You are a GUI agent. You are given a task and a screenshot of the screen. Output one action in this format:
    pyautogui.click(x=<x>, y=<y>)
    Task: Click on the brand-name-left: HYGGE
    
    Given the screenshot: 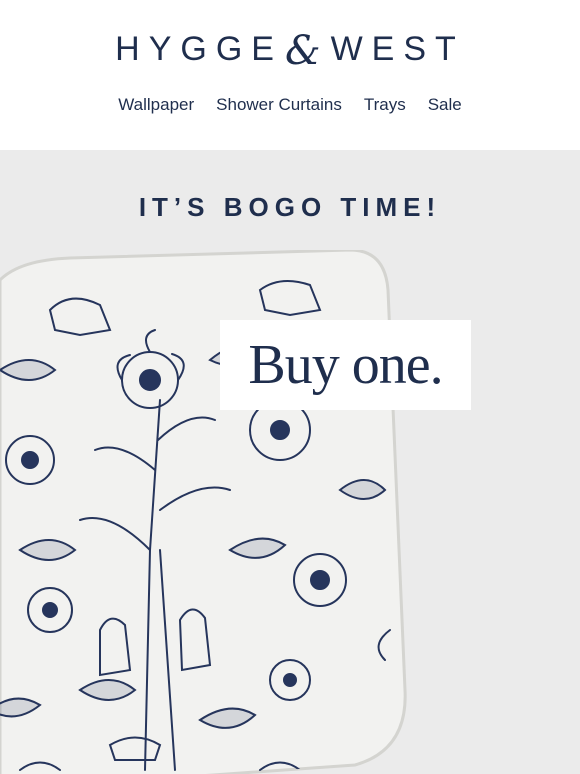 What is the action you would take?
    pyautogui.click(x=199, y=49)
    